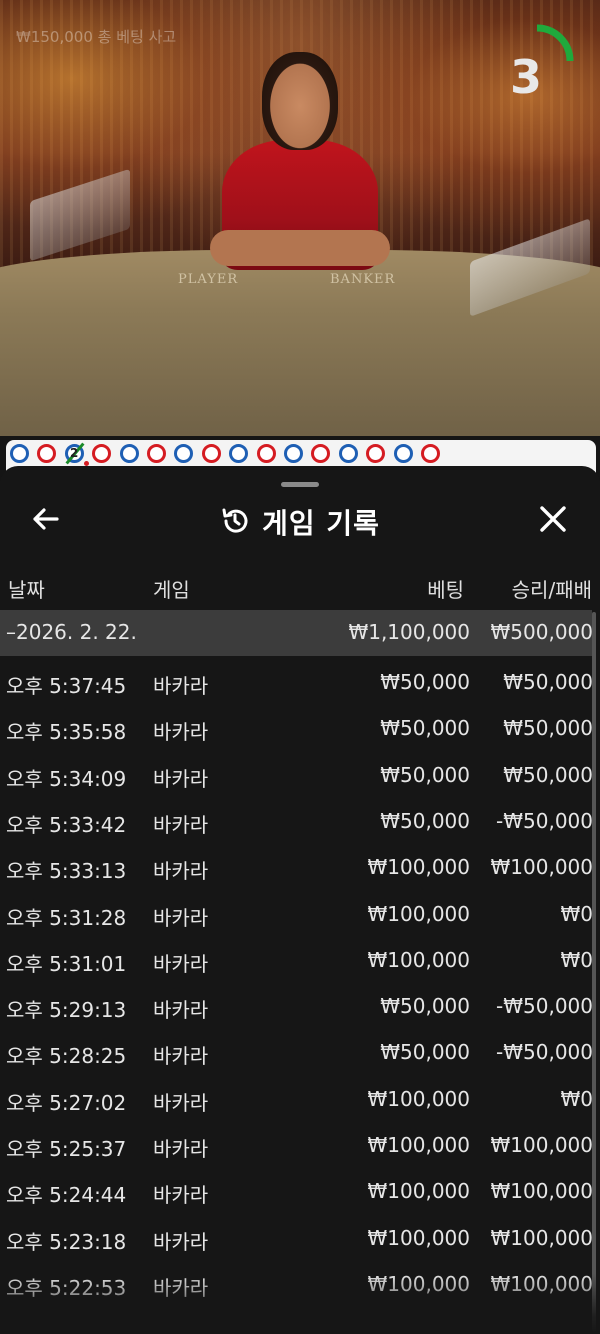 This screenshot has height=1334, width=600. What do you see at coordinates (66, 732) in the screenshot?
I see `row-time: 오후 5:35:58` at bounding box center [66, 732].